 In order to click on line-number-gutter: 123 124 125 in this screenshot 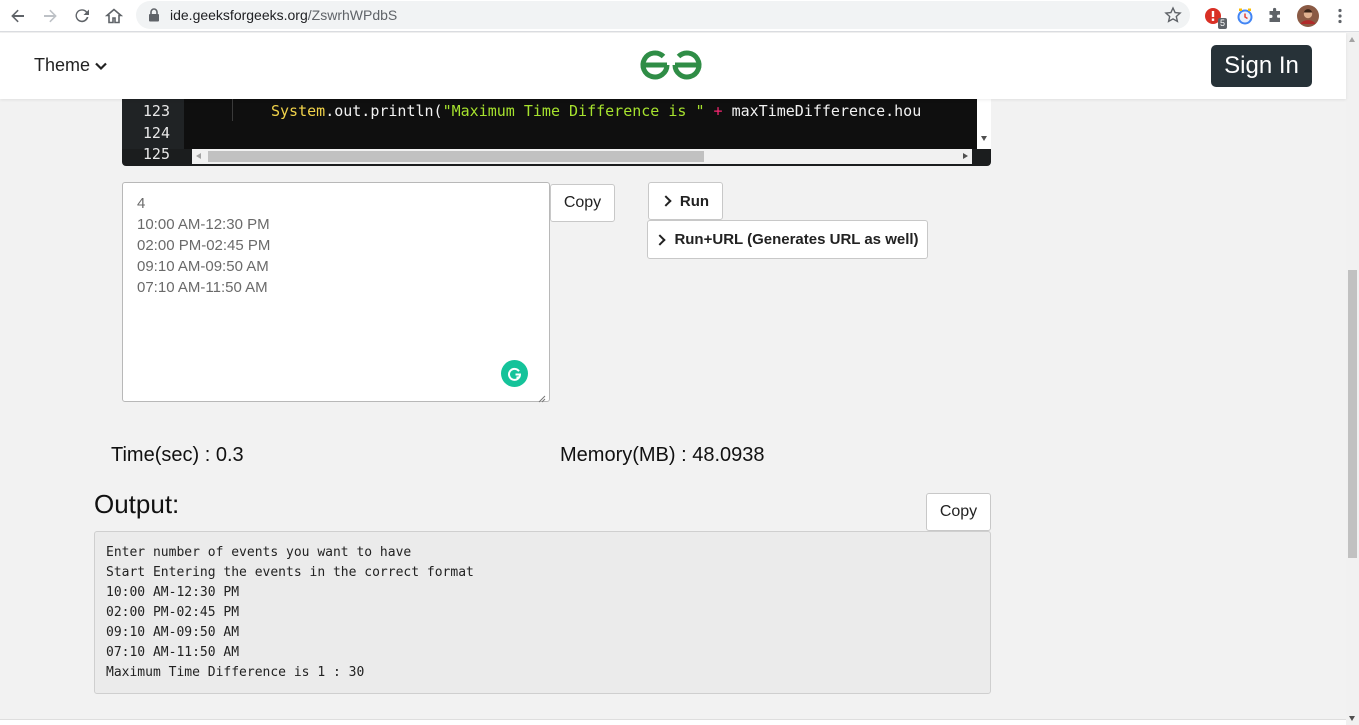, I will do `click(153, 131)`.